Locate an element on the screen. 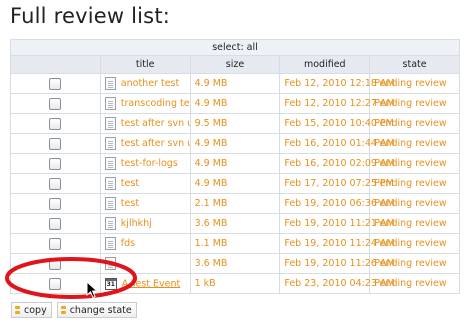 The image size is (474, 330). column-header-size: size is located at coordinates (235, 64).